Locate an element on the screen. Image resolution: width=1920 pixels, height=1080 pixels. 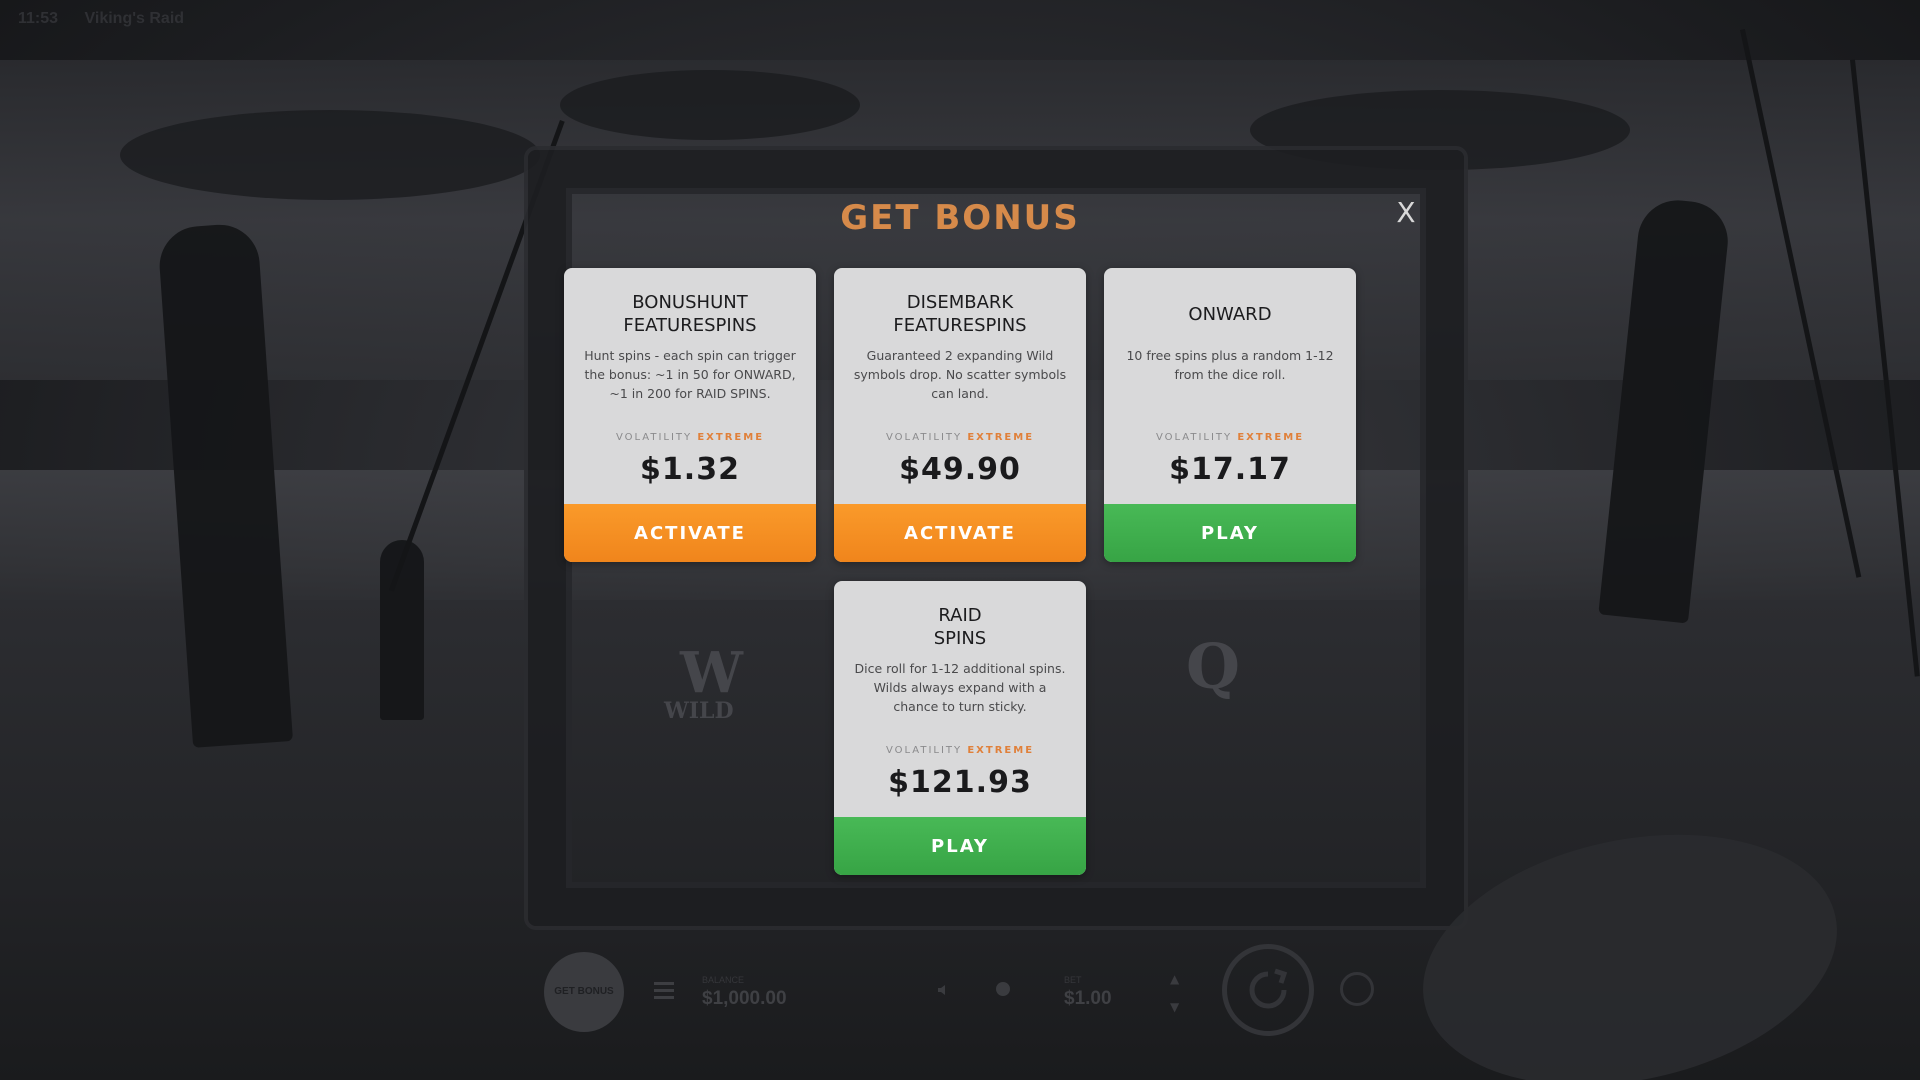
spin-icon is located at coordinates (1268, 988).